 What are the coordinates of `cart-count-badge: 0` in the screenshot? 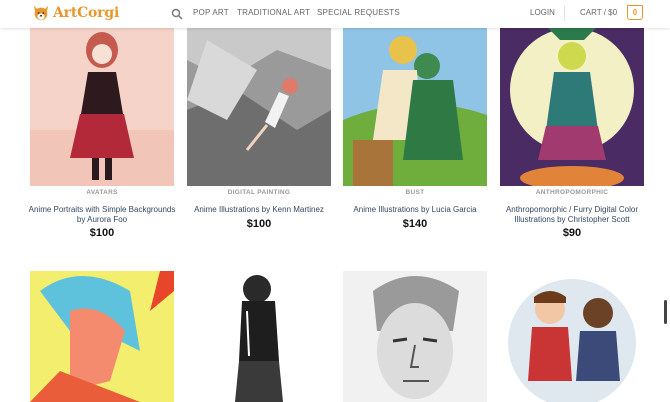 It's located at (635, 12).